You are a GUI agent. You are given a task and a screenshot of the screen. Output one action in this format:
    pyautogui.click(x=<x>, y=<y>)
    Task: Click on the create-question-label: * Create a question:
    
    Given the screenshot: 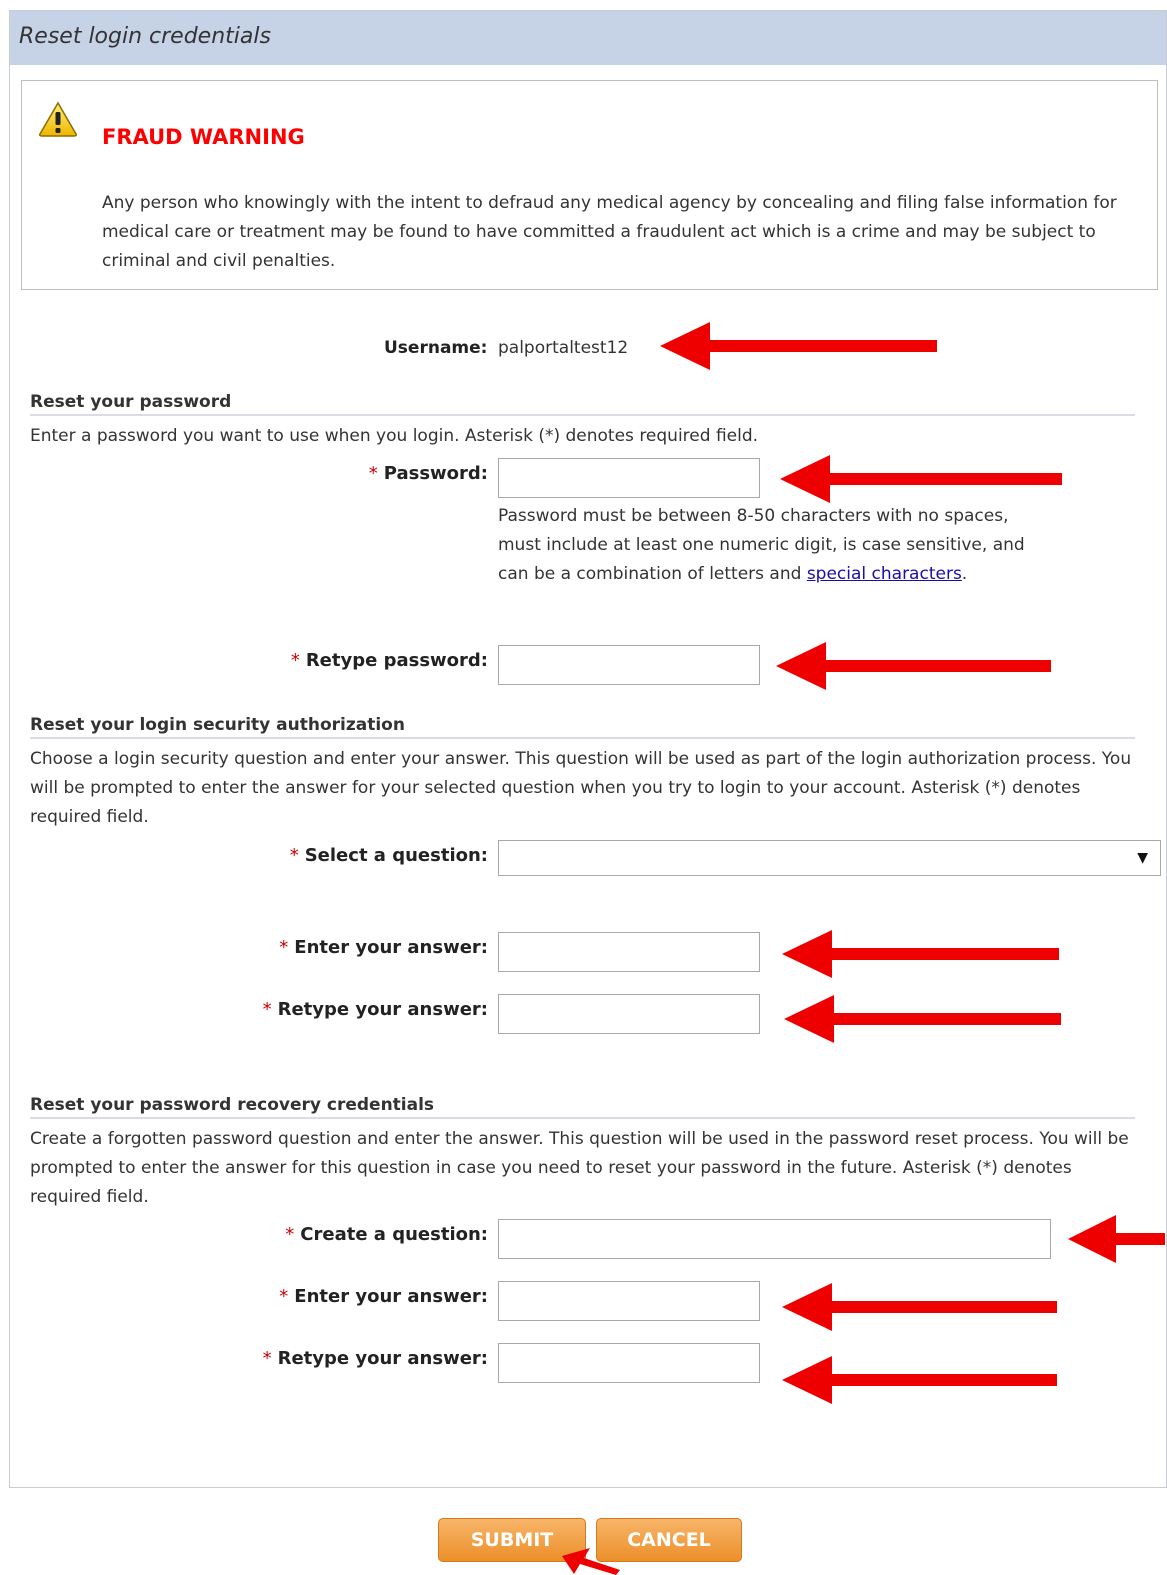 What is the action you would take?
    pyautogui.click(x=386, y=1234)
    